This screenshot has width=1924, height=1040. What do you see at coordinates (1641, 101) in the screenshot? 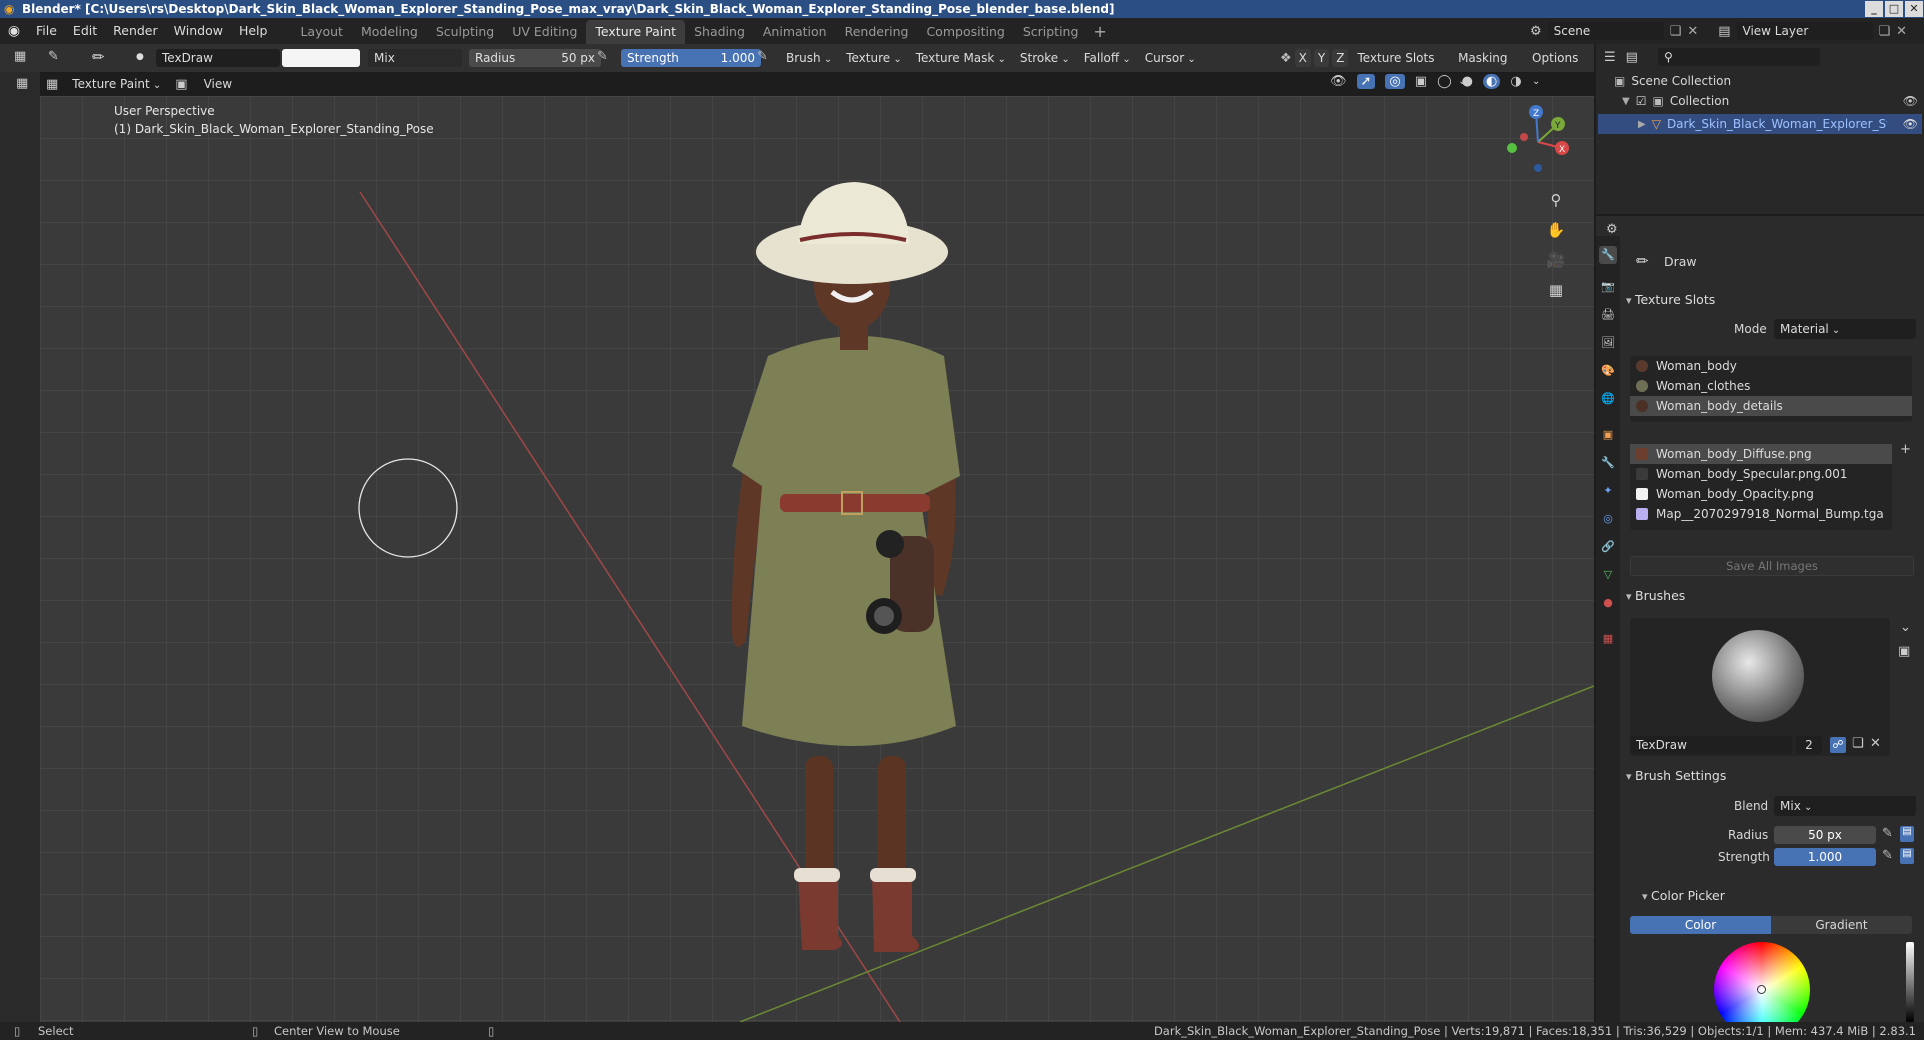
I see `checkbox-icon: ☑` at bounding box center [1641, 101].